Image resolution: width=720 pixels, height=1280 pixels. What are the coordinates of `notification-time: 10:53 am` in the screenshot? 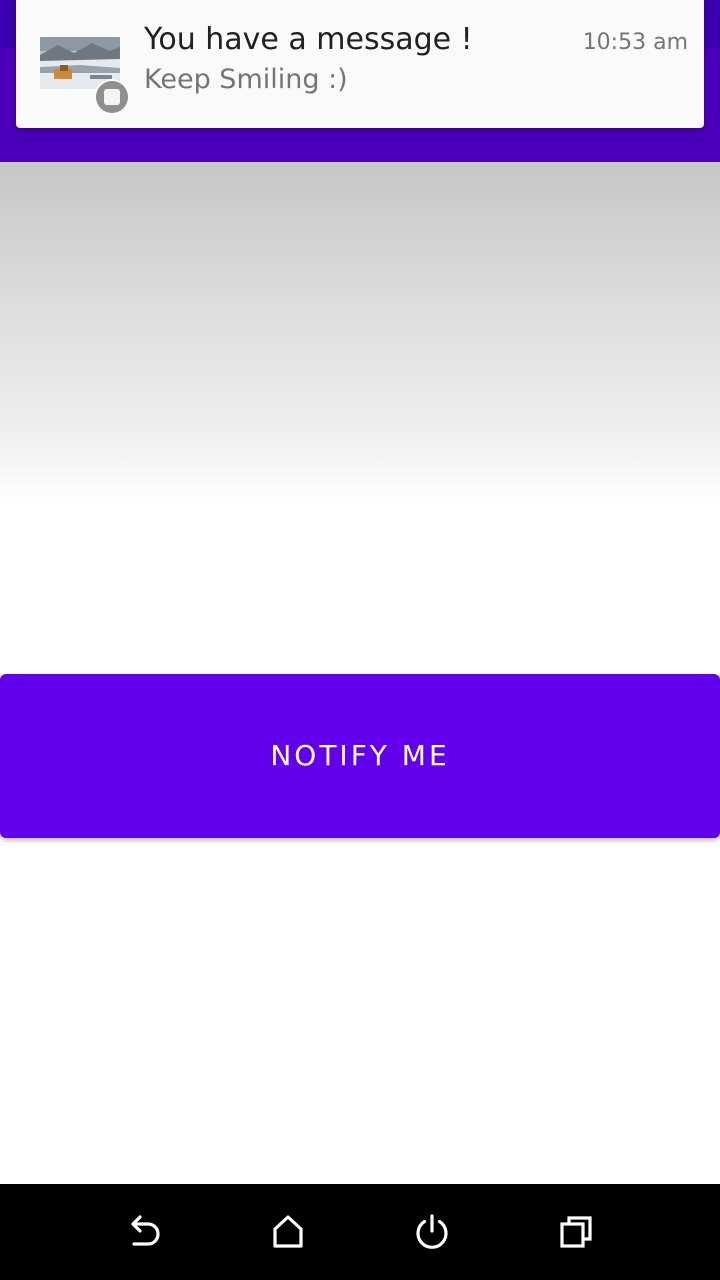 It's located at (635, 42).